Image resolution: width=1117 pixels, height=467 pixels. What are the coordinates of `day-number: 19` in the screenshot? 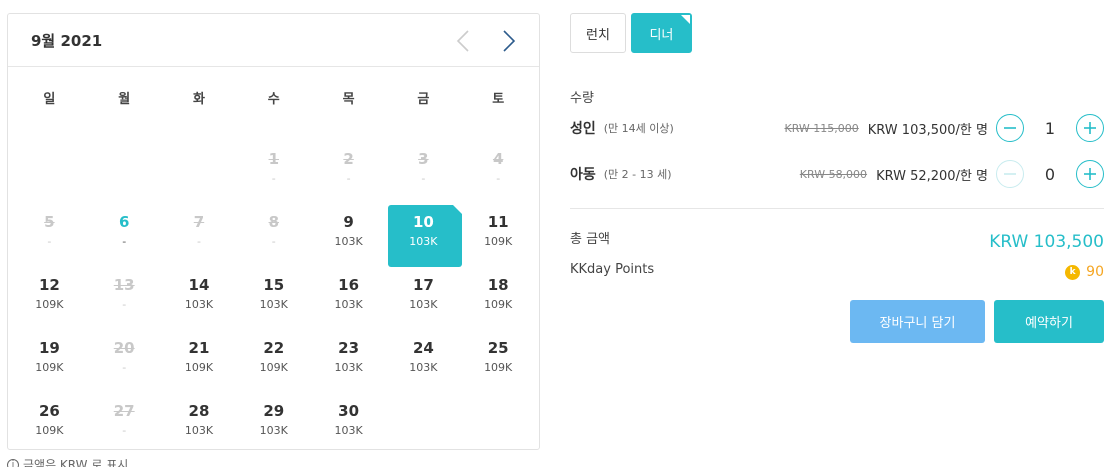 It's located at (49, 348).